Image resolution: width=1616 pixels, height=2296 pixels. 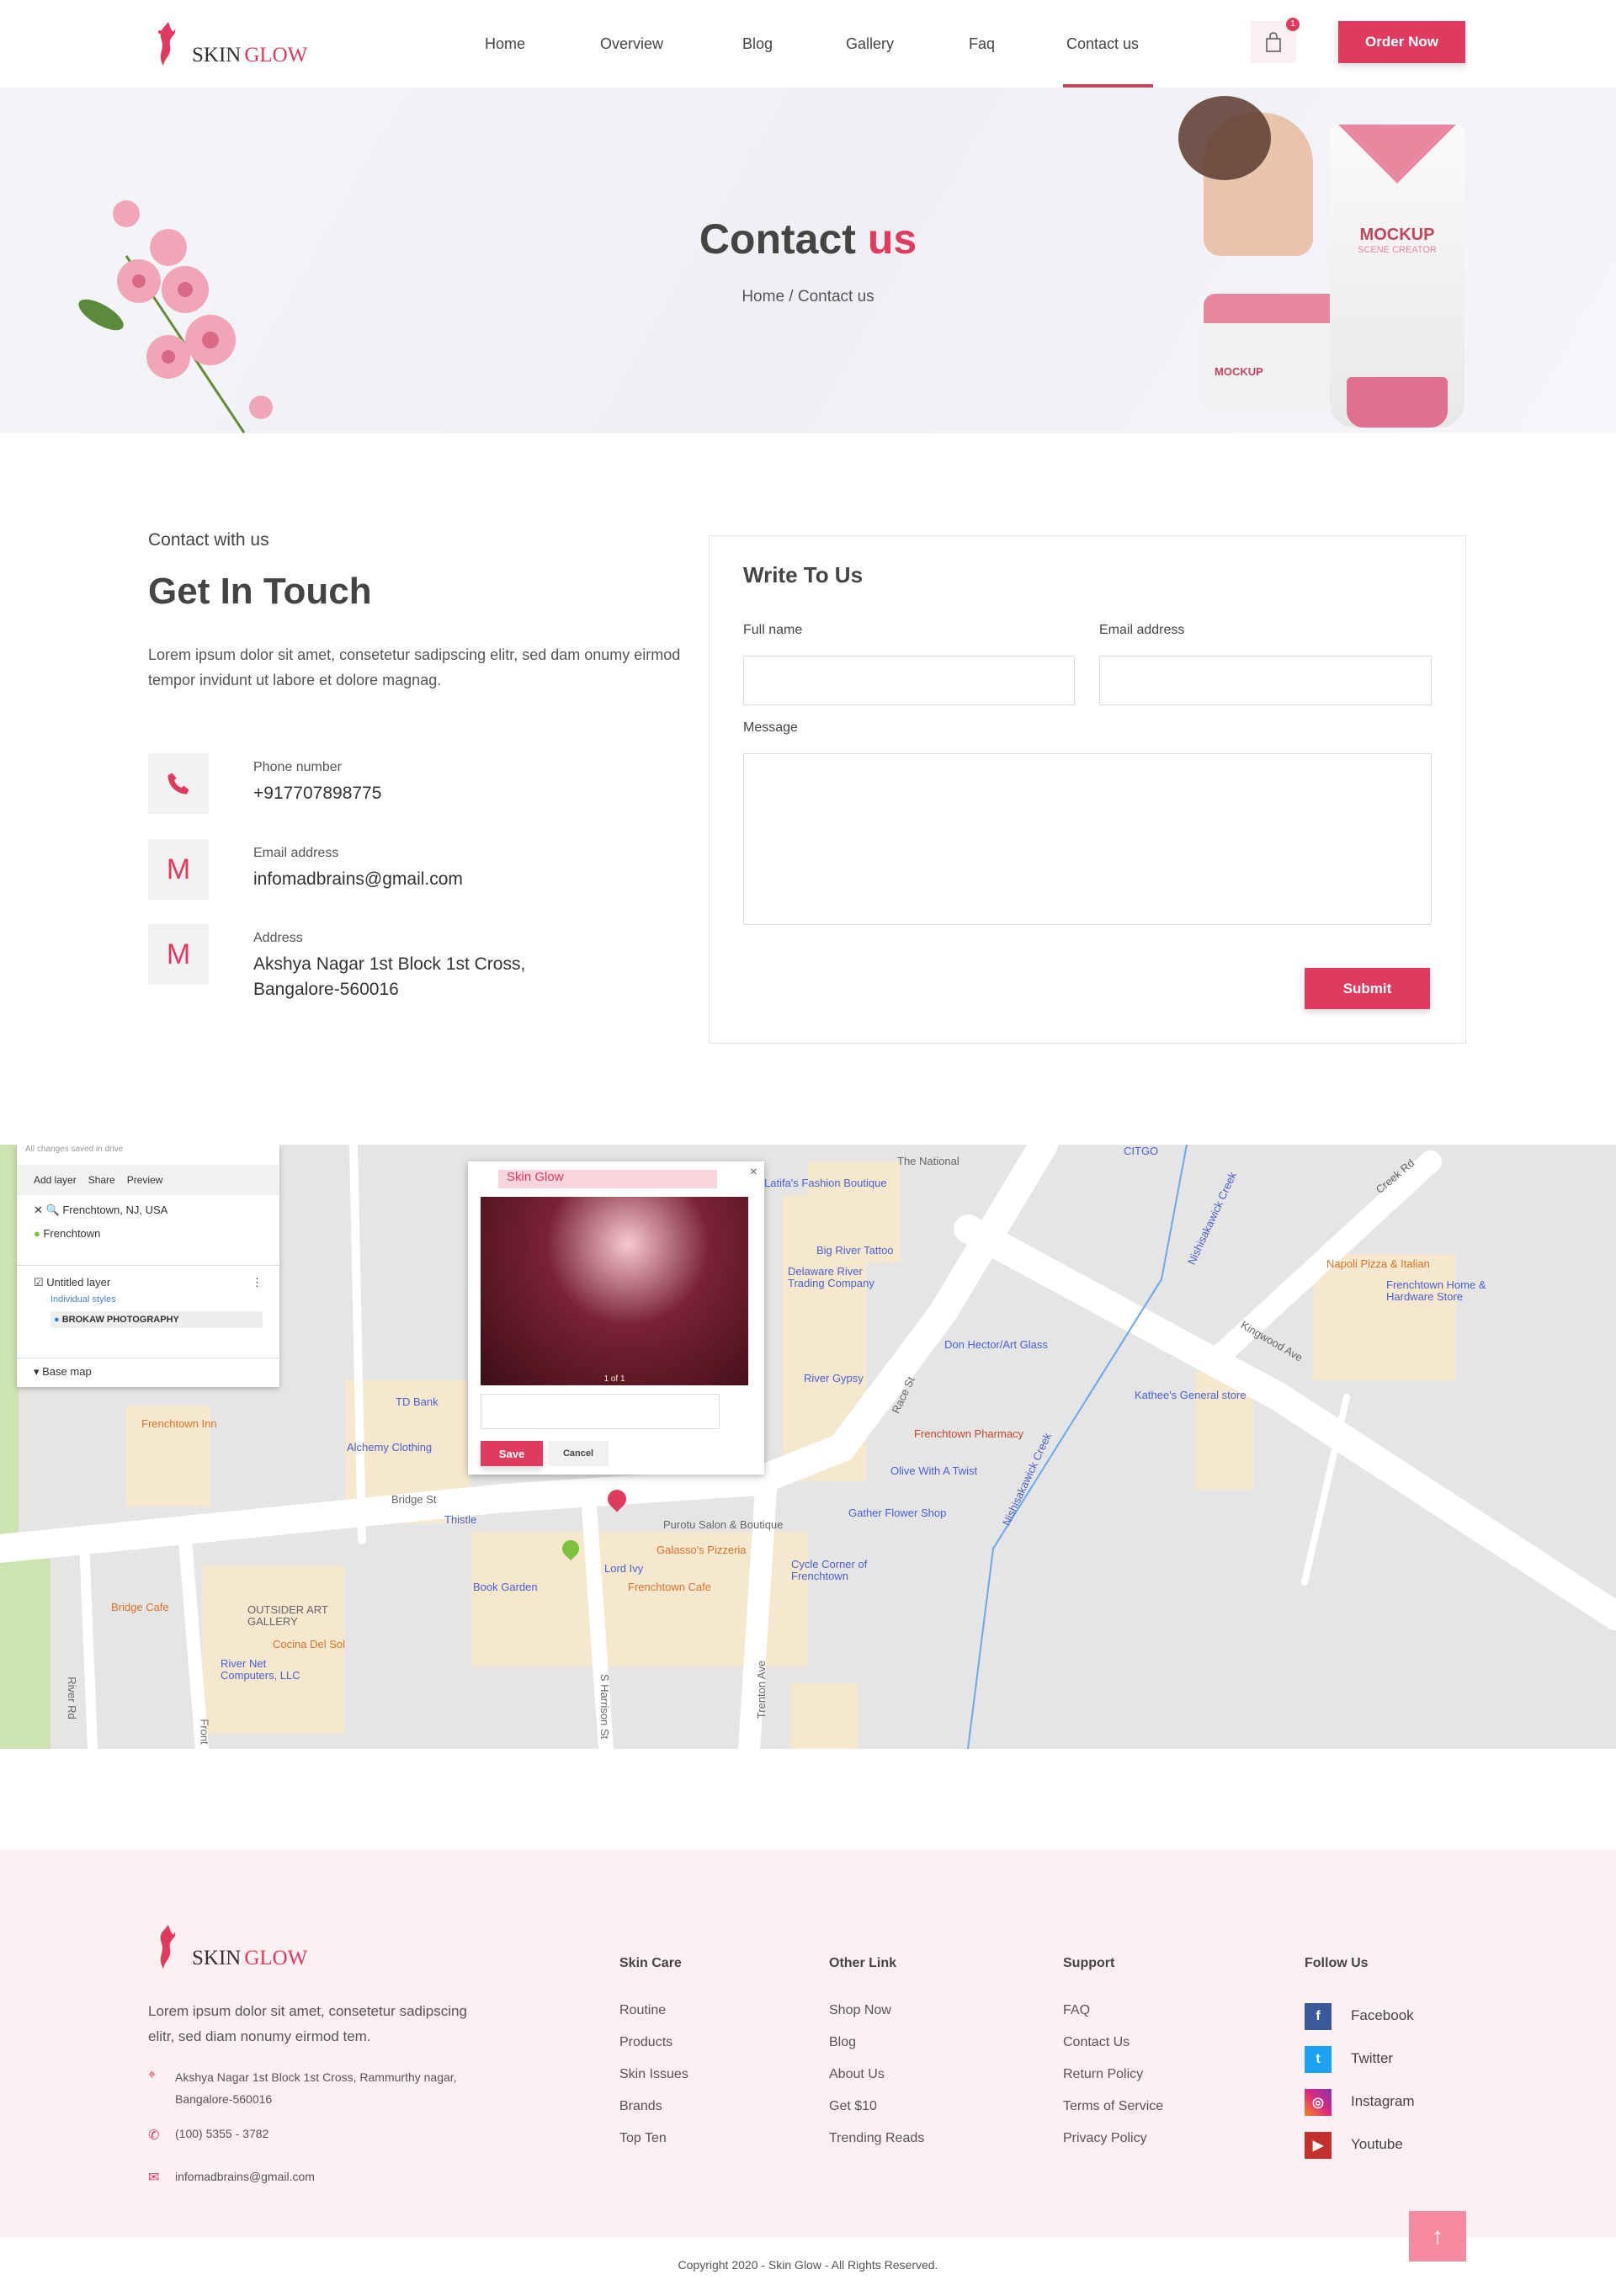 I want to click on popup-save-button: Save, so click(x=512, y=1453).